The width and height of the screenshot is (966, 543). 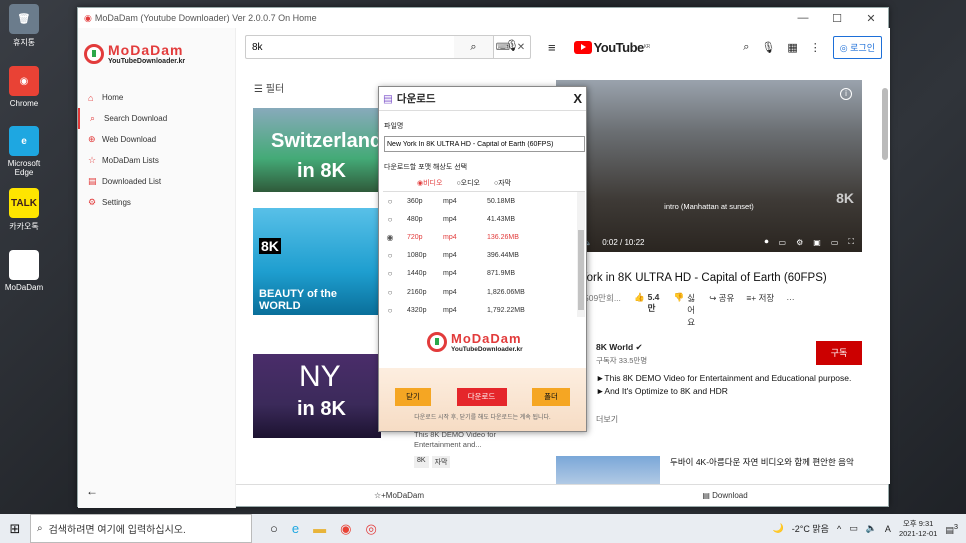 I want to click on start-button: ⊞, so click(x=15, y=529).